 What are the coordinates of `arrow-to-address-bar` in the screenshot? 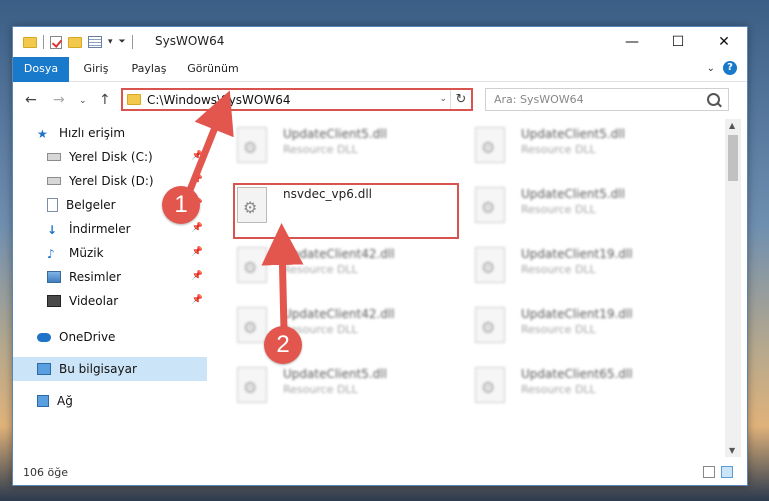 It's located at (210, 141).